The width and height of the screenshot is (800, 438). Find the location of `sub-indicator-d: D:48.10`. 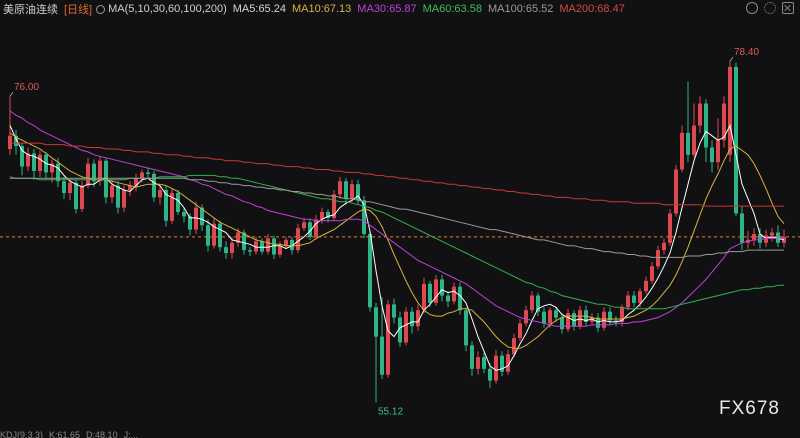

sub-indicator-d: D:48.10 is located at coordinates (102, 434).